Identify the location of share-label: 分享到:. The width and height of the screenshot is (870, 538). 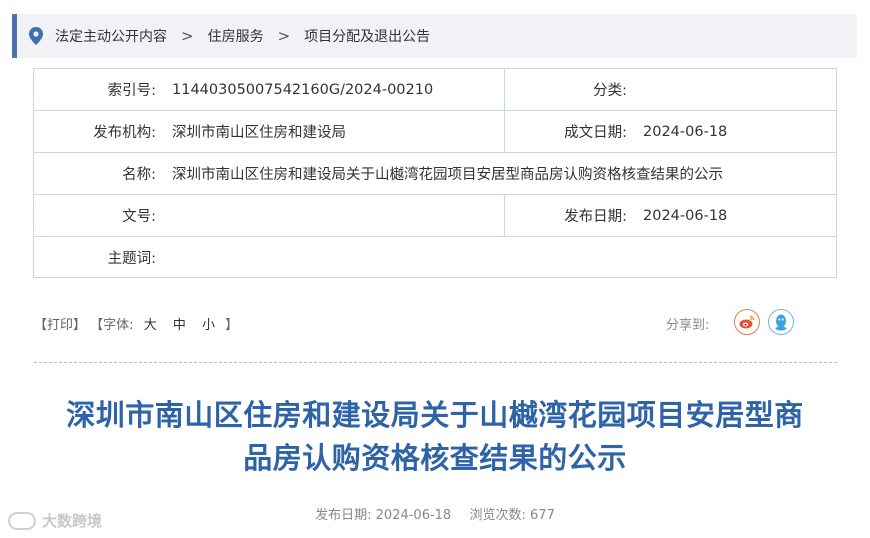
(688, 325).